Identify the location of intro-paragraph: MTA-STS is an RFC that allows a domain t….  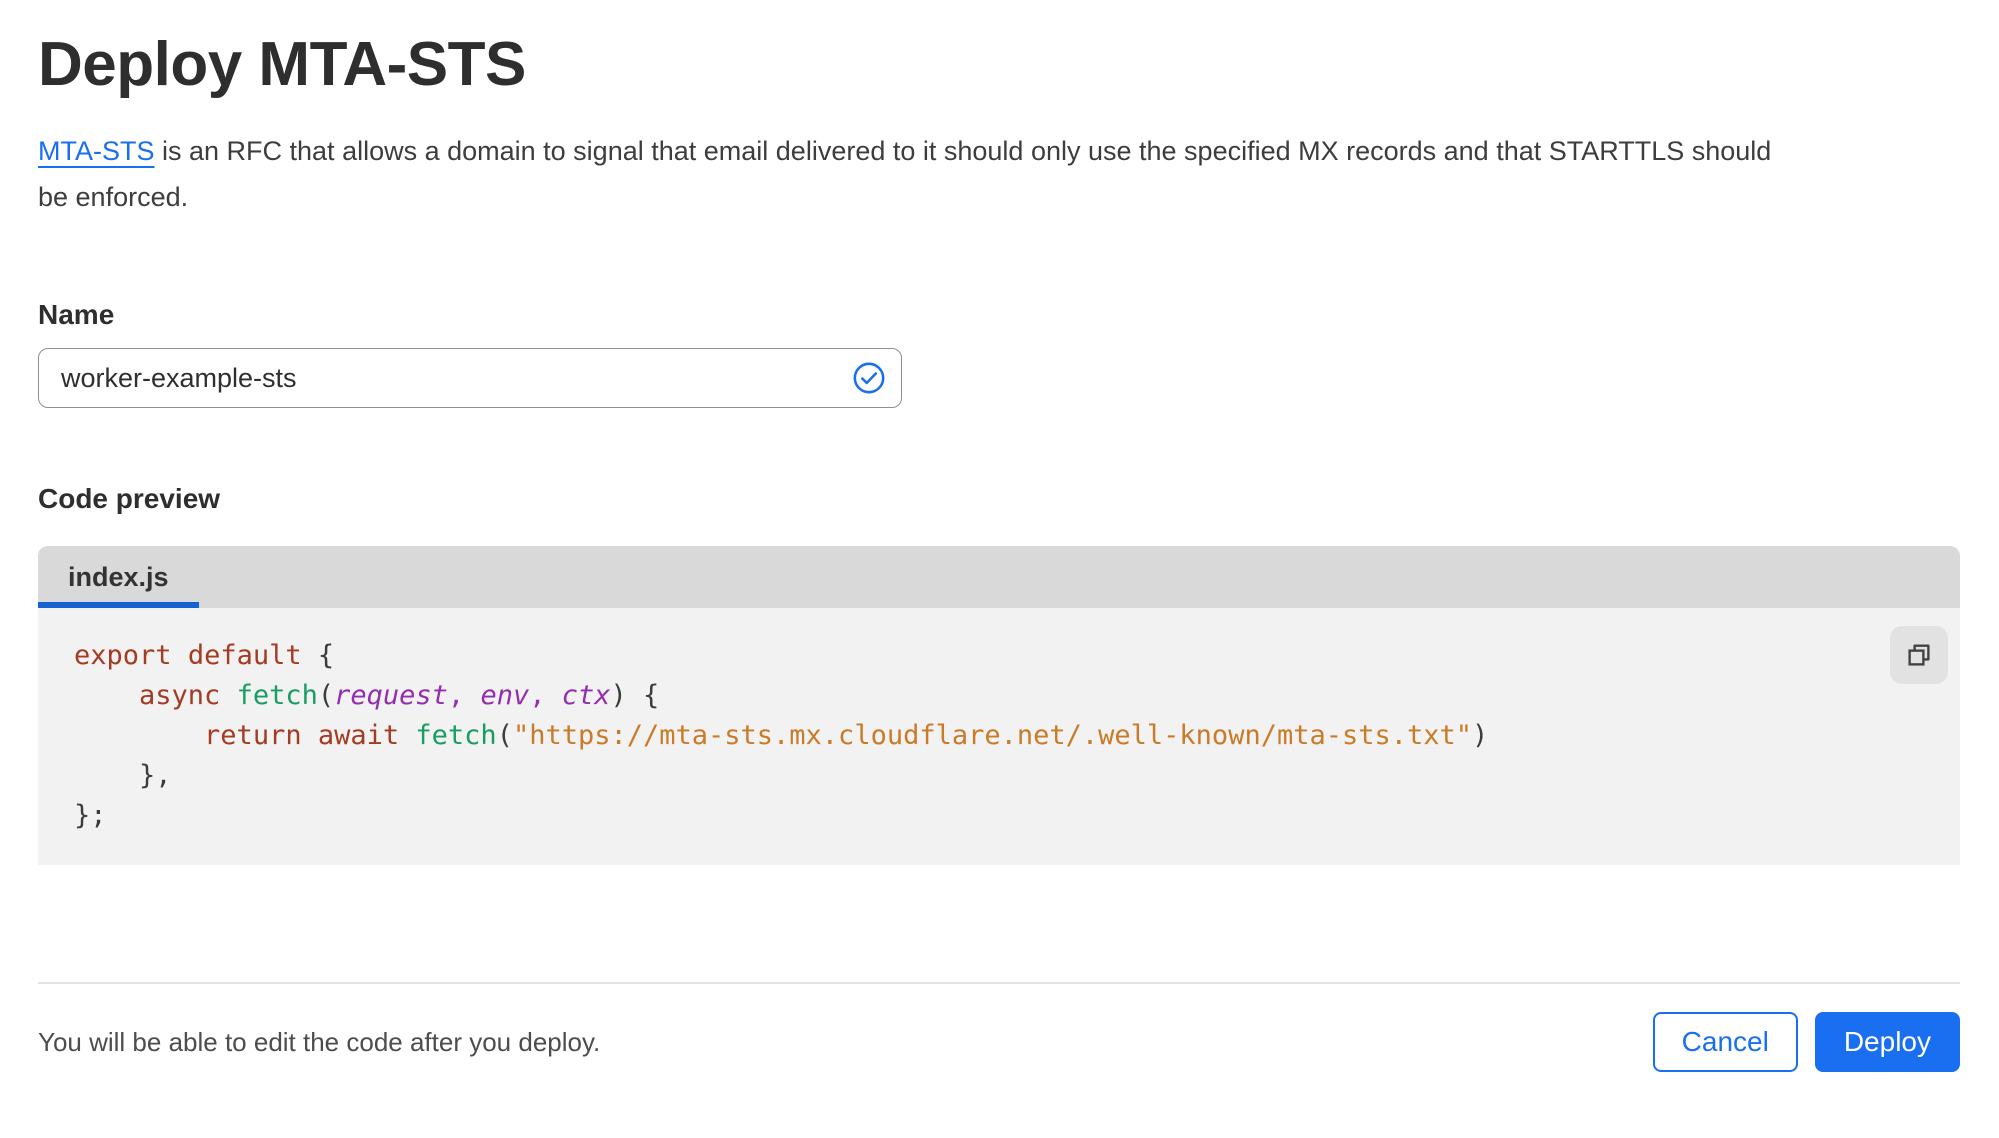
(918, 174).